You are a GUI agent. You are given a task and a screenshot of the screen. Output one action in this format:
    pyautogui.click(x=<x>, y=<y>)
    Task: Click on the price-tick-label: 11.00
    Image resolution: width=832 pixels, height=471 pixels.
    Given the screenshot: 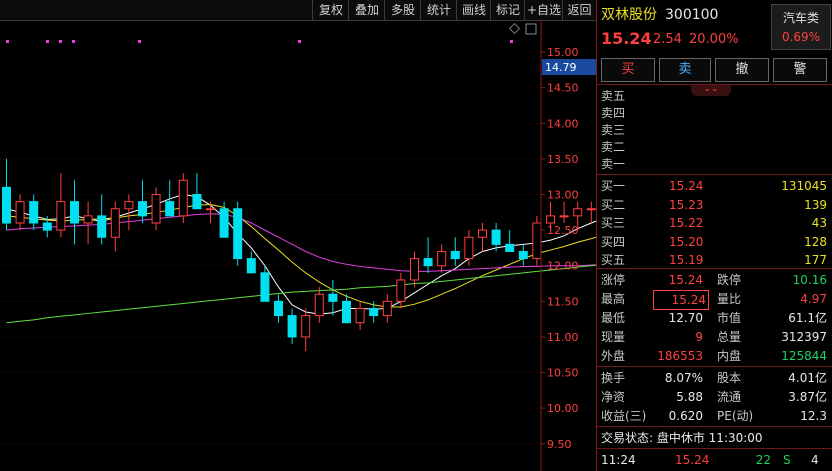 What is the action you would take?
    pyautogui.click(x=563, y=337)
    